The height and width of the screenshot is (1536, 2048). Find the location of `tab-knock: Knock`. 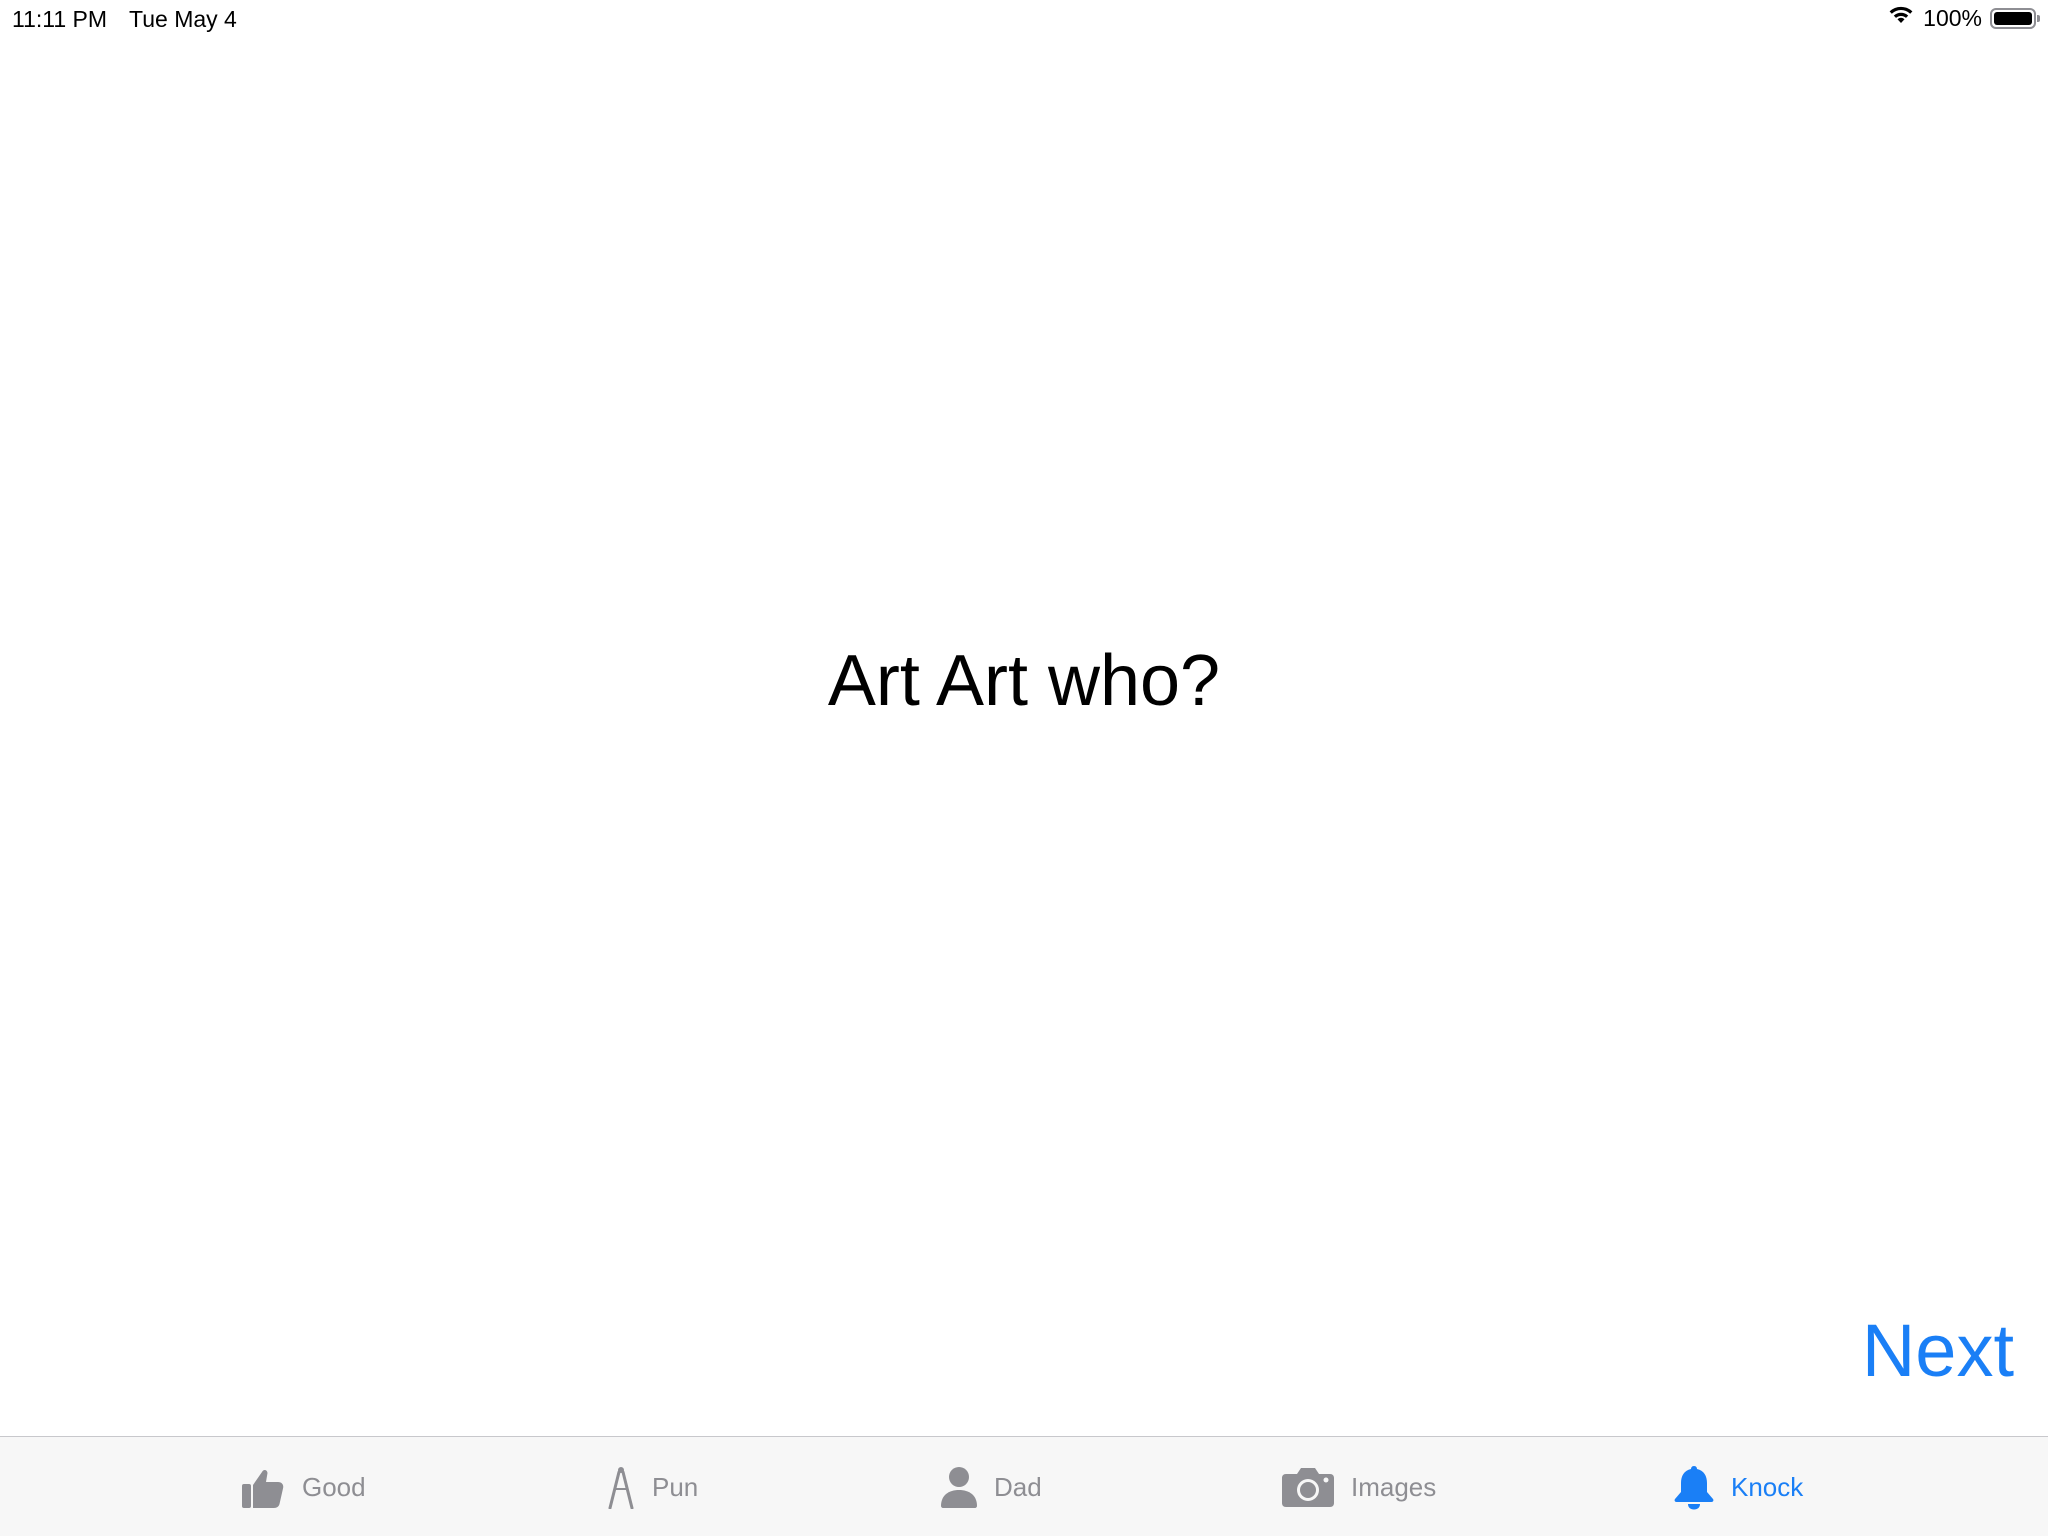

tab-knock: Knock is located at coordinates (1738, 1486).